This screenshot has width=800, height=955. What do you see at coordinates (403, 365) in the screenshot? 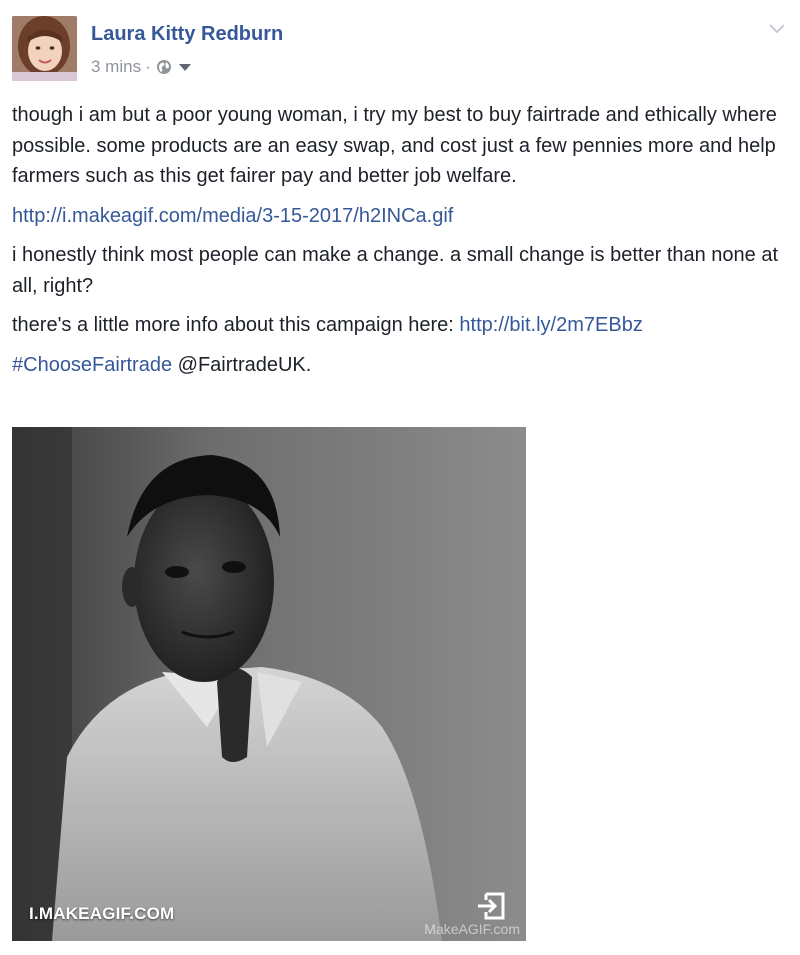
I see `post-paragraph-tags: #ChooseFairtrade @FairtradeUK.` at bounding box center [403, 365].